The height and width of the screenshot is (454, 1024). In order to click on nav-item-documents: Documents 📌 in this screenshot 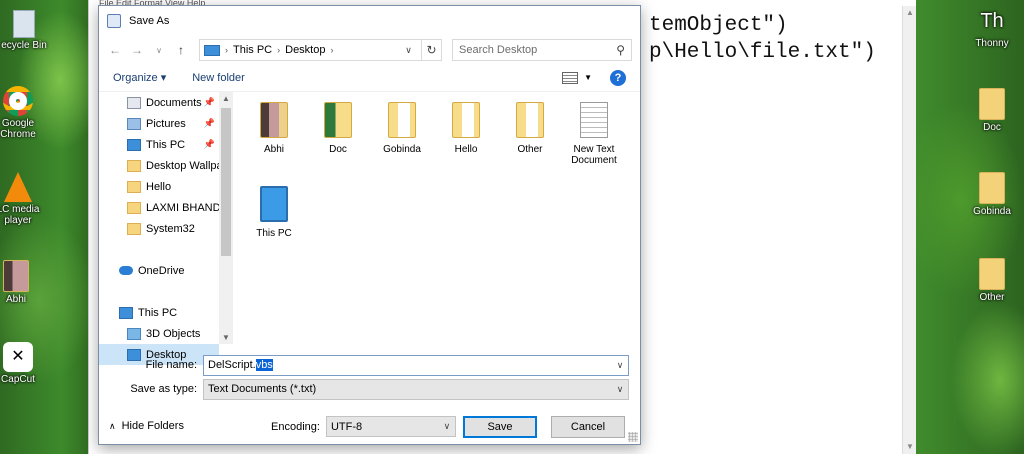, I will do `click(159, 102)`.